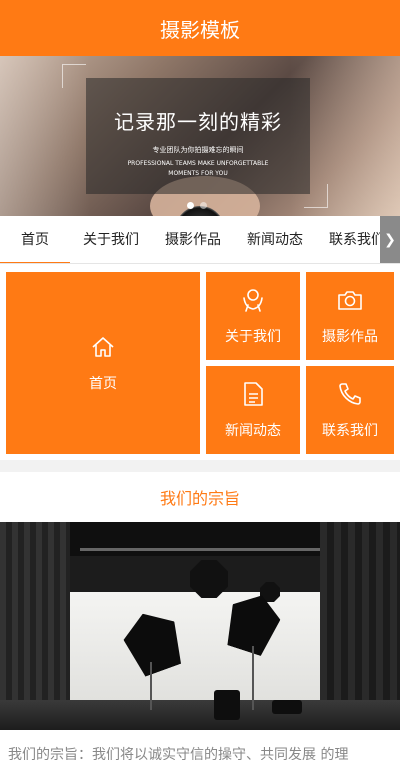 This screenshot has width=400, height=760. I want to click on section-header: 我们的宗旨, so click(200, 497).